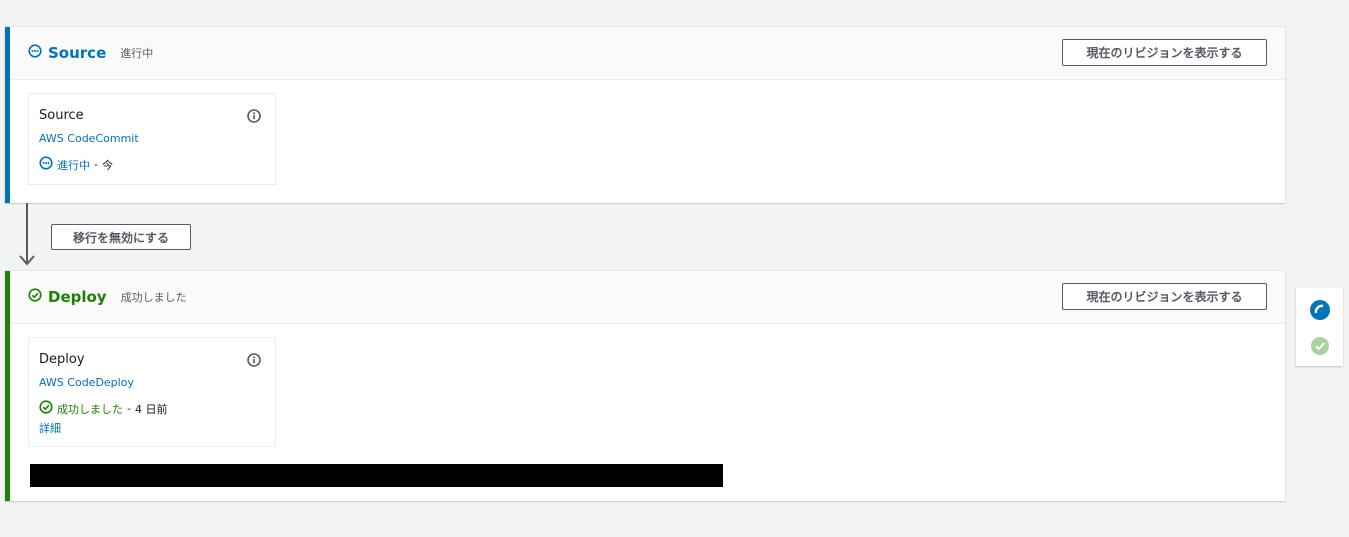 This screenshot has height=537, width=1349. I want to click on action-provider-link: AWS CodeDeploy, so click(152, 382).